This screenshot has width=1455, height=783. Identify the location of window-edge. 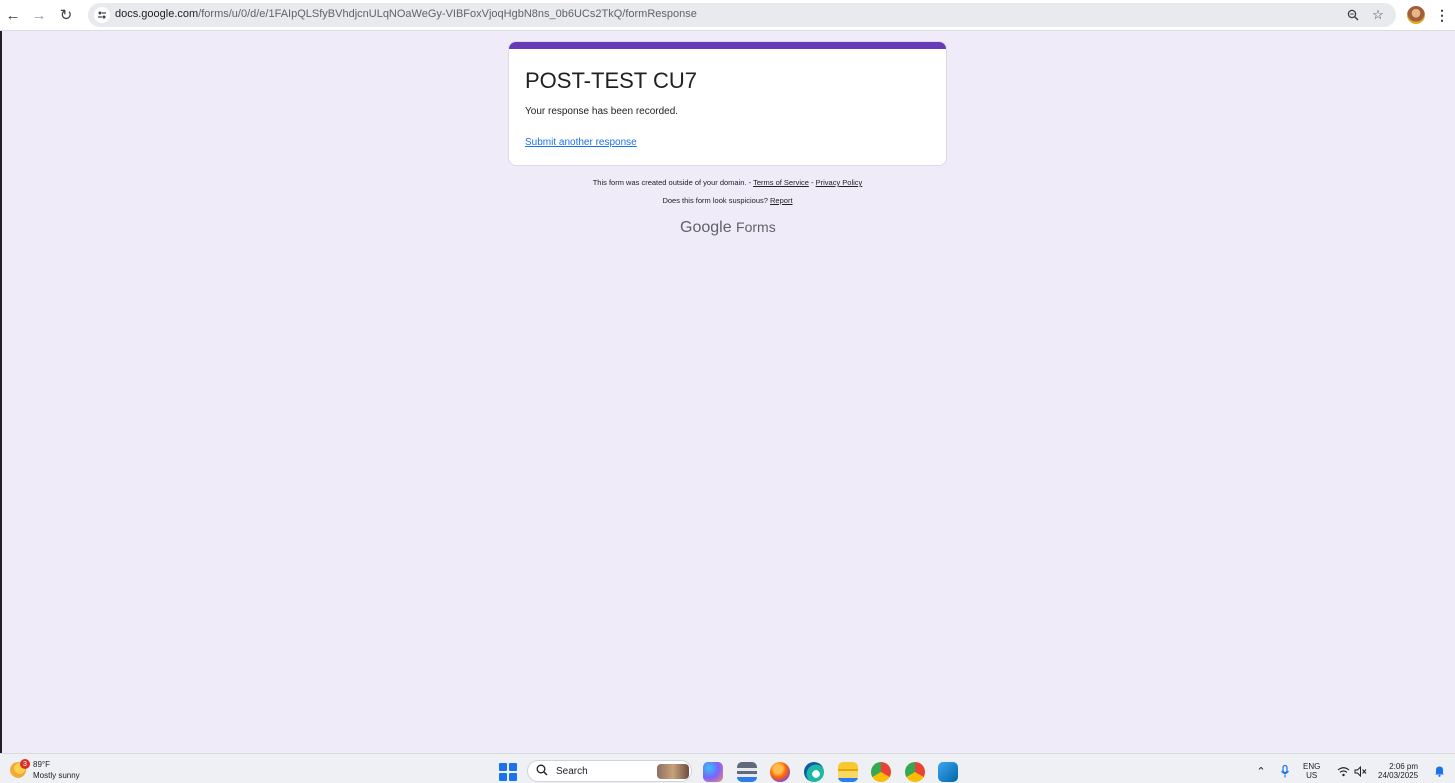
(1, 392).